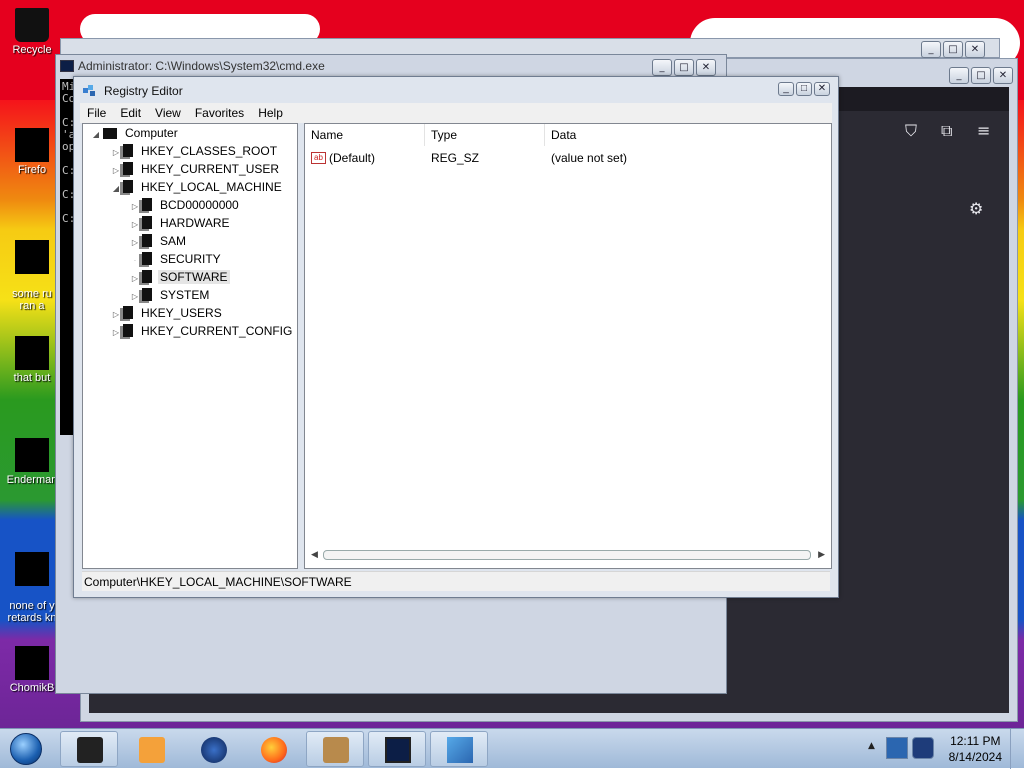 Image resolution: width=1024 pixels, height=769 pixels. I want to click on taskbar-item-globe, so click(213, 749).